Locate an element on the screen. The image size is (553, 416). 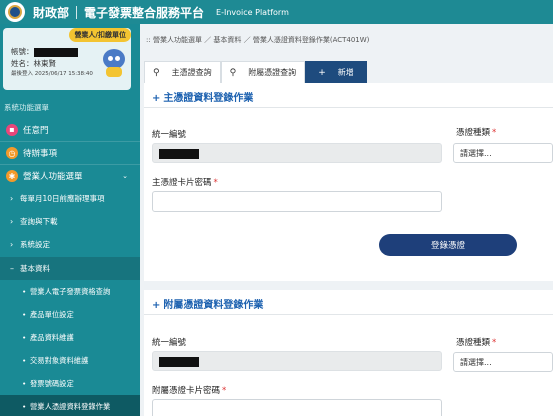
sub-item-label: 查詢與下載 is located at coordinates (39, 221).